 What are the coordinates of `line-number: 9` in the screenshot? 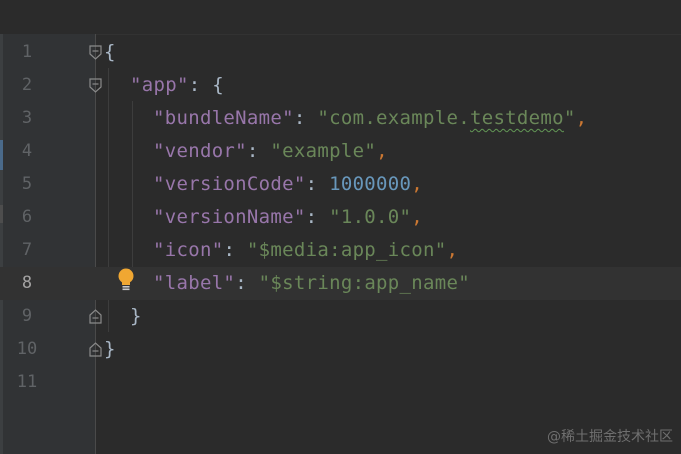 It's located at (27, 316).